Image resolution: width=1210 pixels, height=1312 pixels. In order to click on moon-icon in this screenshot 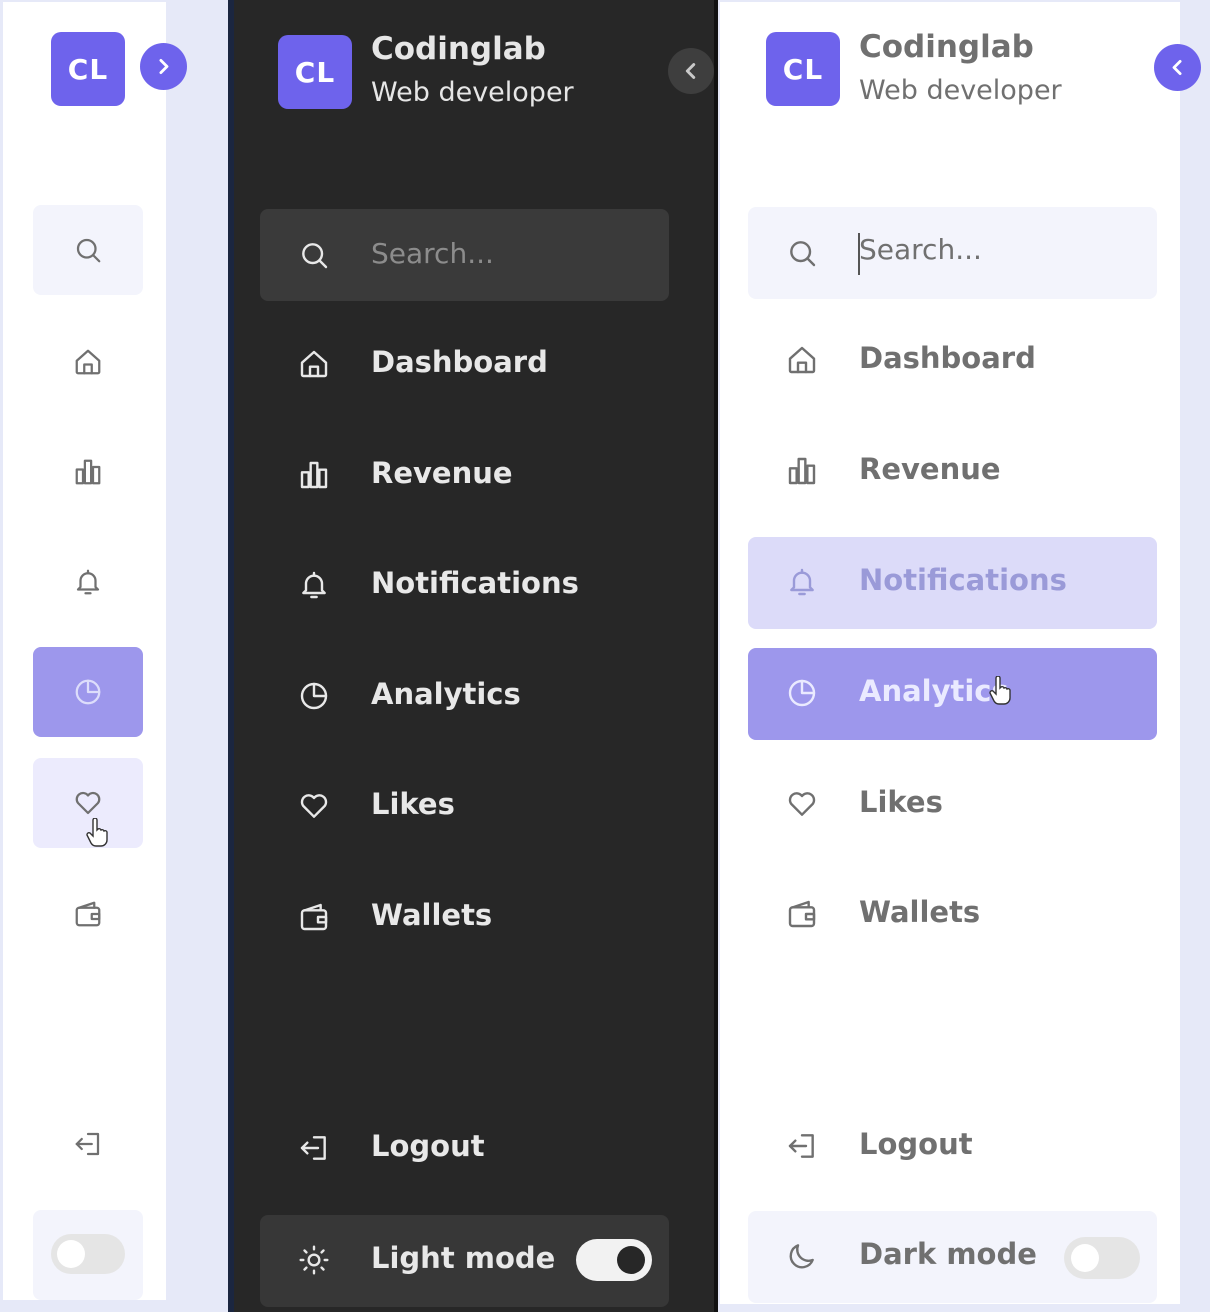, I will do `click(802, 1256)`.